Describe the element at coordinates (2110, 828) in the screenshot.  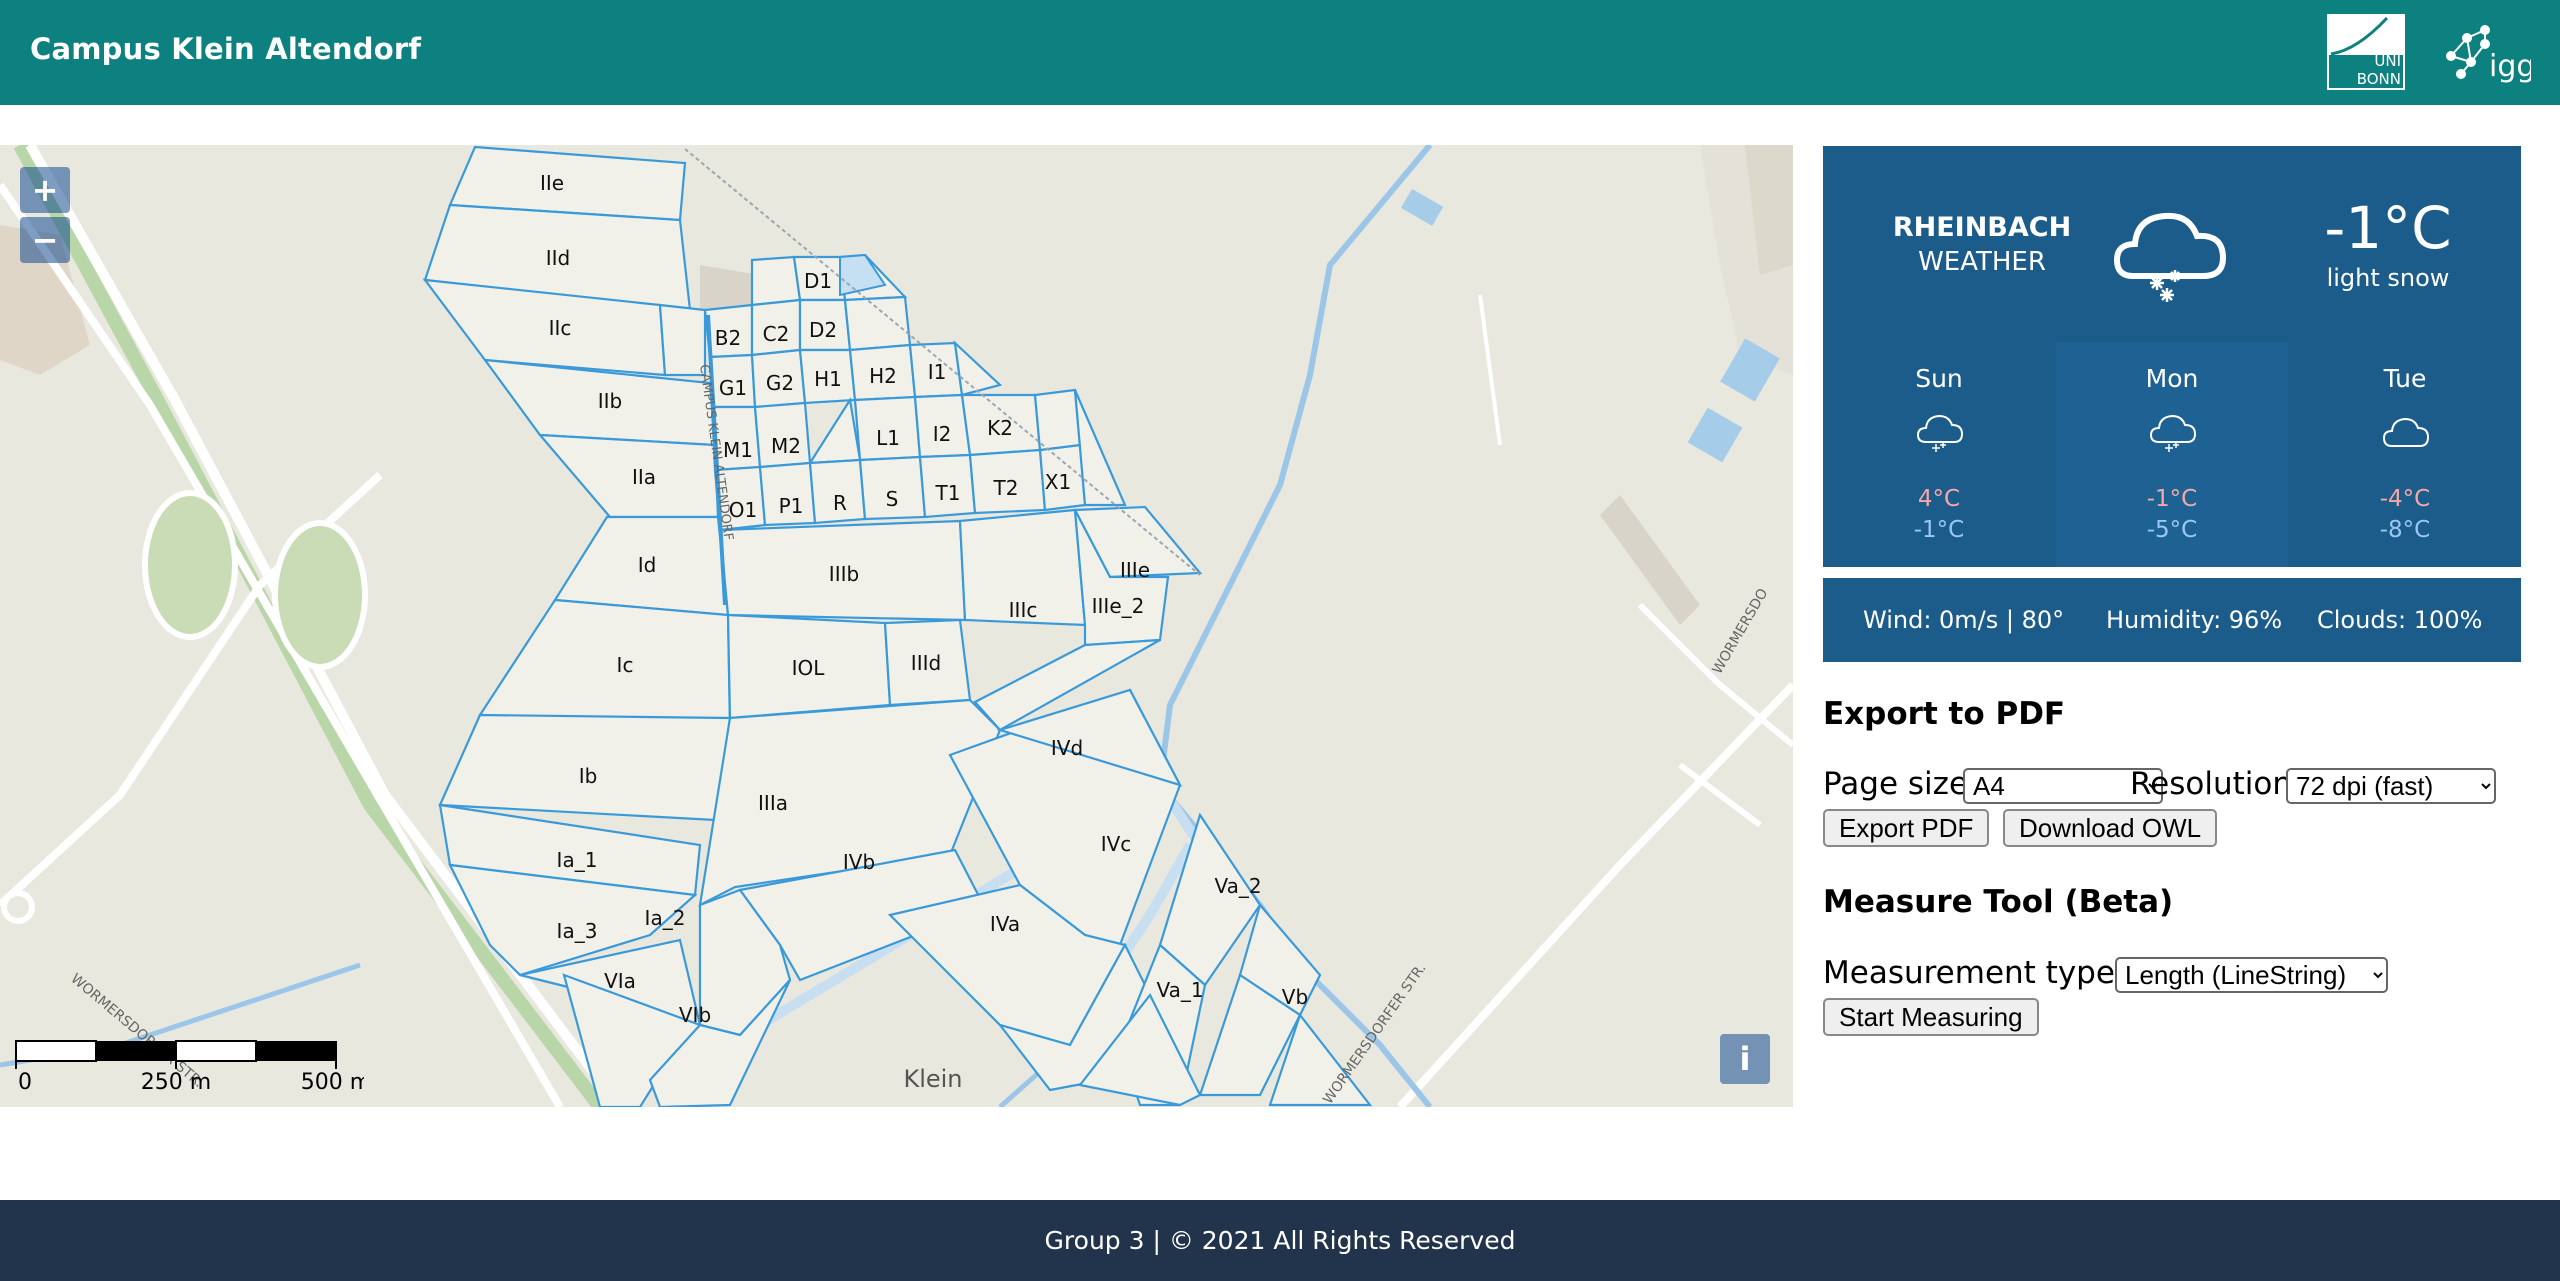
I see `download-owl-button: Download OWL` at that location.